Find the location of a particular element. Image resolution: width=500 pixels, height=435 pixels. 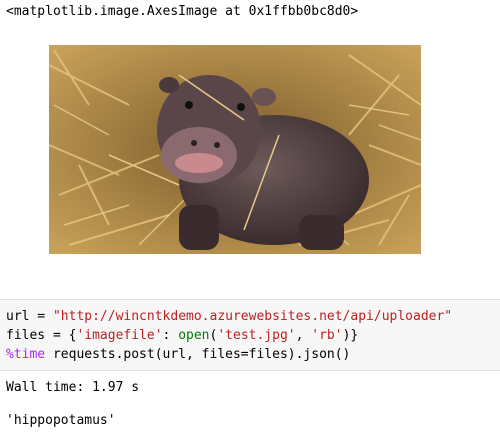

wall-time-output: Wall time: 1.97 s is located at coordinates (73, 387).